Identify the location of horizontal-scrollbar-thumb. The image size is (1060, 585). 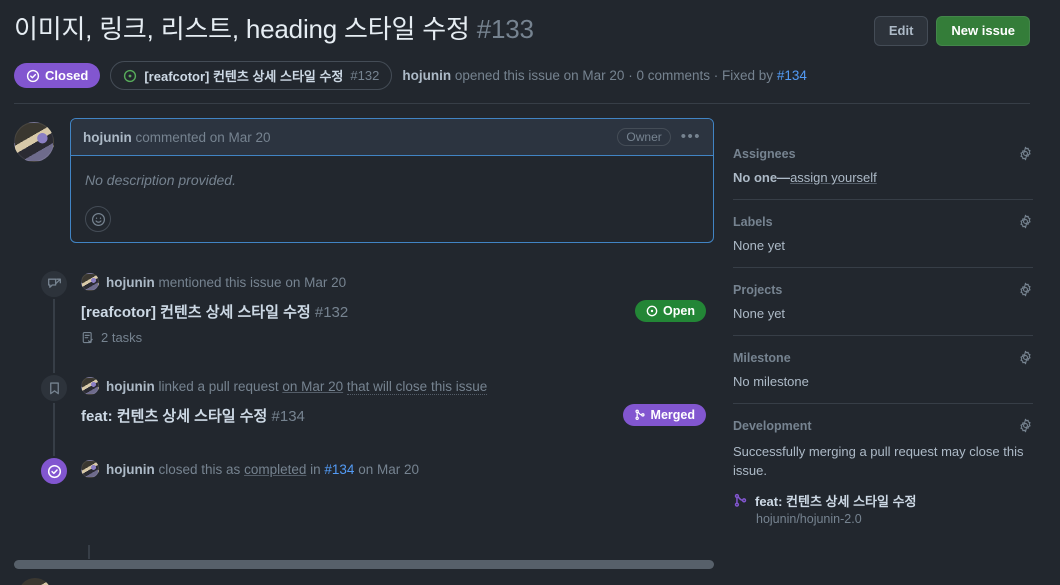
(364, 564).